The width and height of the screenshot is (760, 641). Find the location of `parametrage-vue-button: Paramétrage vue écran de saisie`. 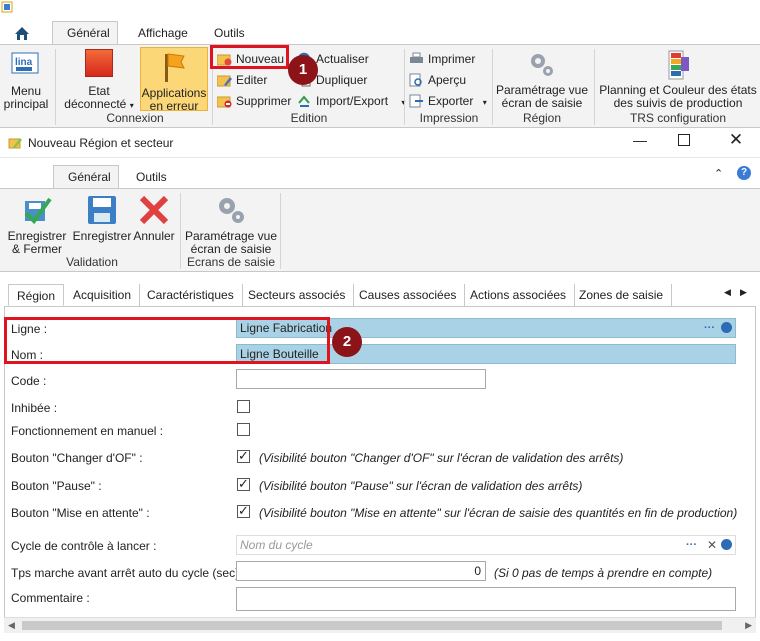

parametrage-vue-button: Paramétrage vue écran de saisie is located at coordinates (542, 79).